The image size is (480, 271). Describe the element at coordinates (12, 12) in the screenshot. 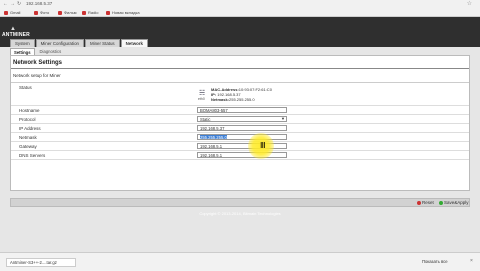

I see `bookmark-item: Gmail` at that location.